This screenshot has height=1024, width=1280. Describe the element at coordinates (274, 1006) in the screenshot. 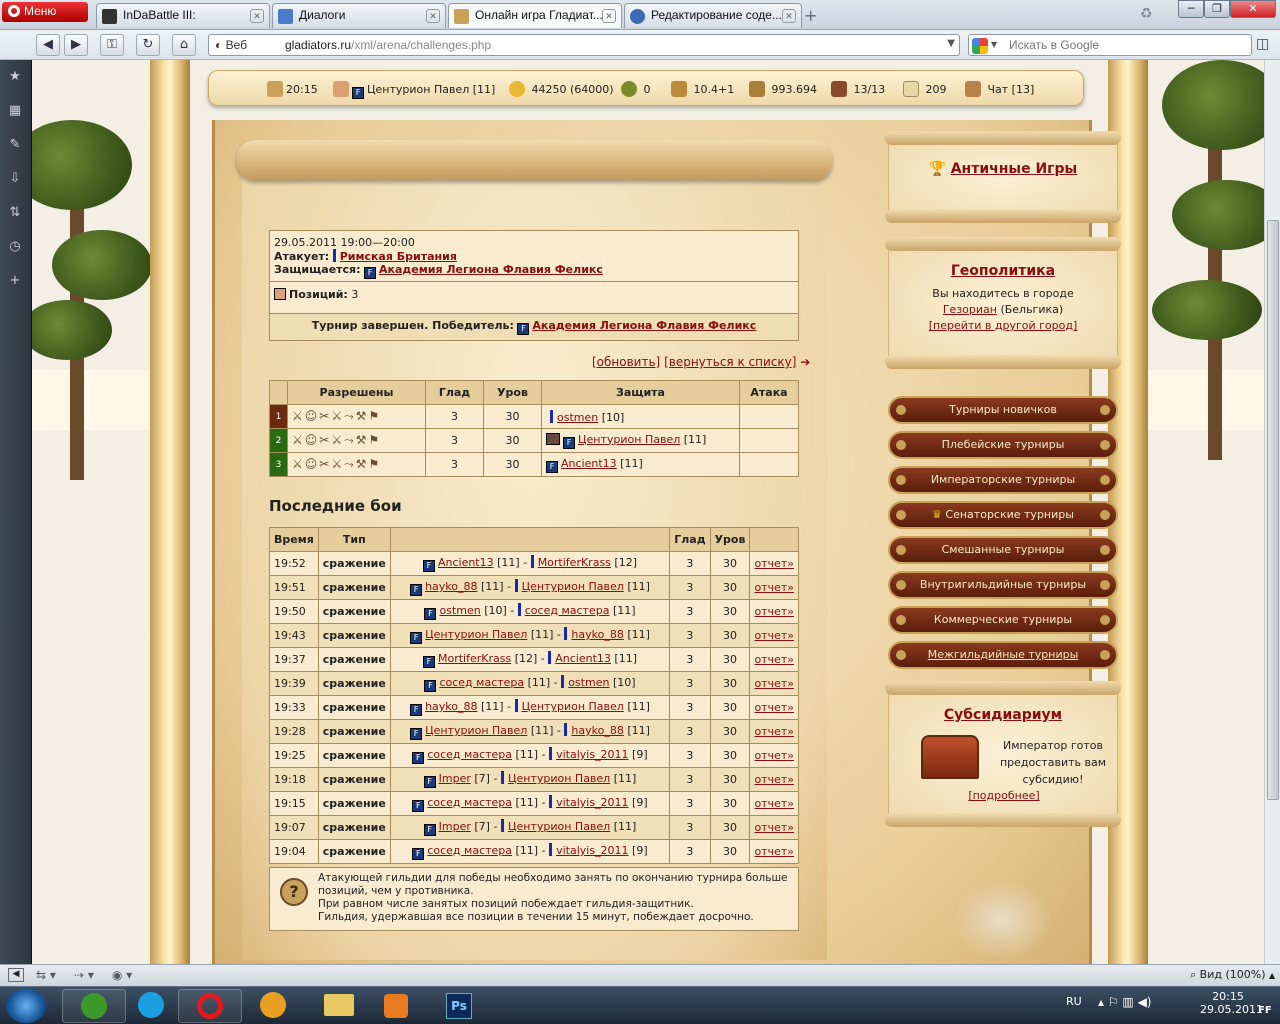

I see `aimp-taskbar-icon` at that location.